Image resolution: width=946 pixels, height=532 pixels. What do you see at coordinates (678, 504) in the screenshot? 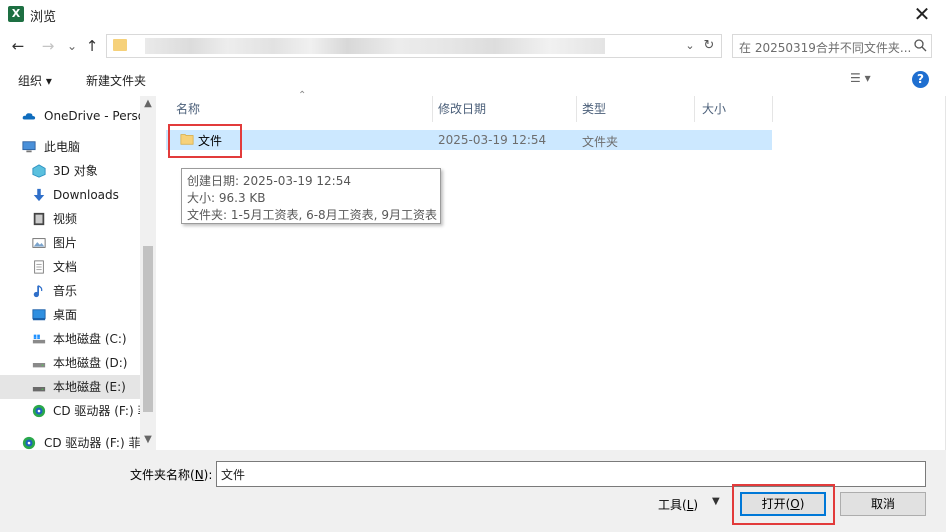
I see `tools-button: 工具(L)` at bounding box center [678, 504].